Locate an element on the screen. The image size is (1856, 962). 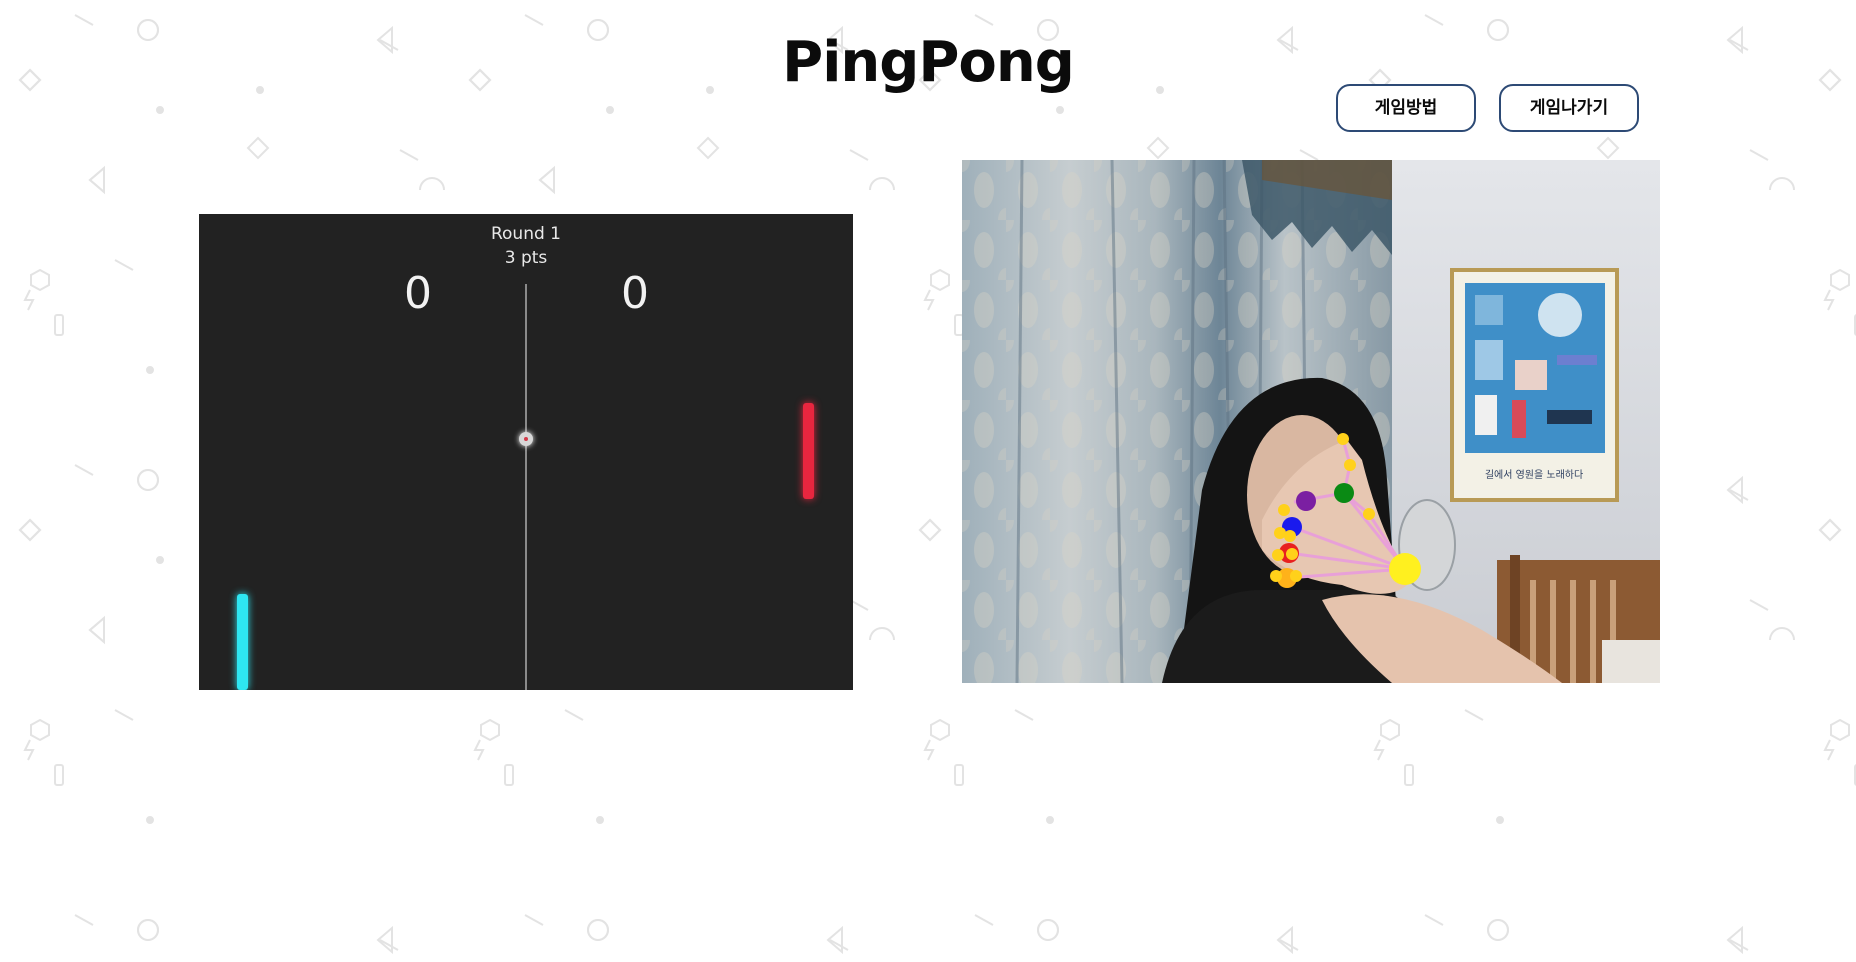
how-to-play-button: 게임방법 is located at coordinates (1406, 108).